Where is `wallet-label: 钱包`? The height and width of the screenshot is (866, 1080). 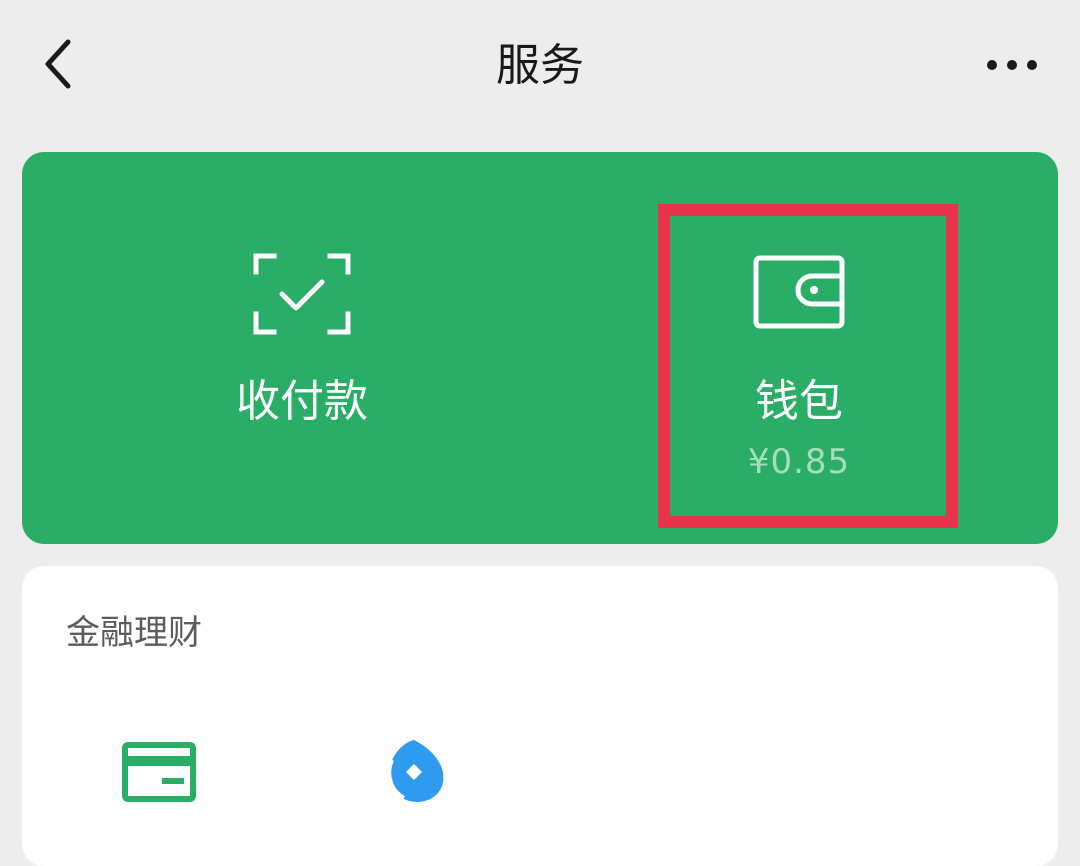
wallet-label: 钱包 is located at coordinates (799, 401).